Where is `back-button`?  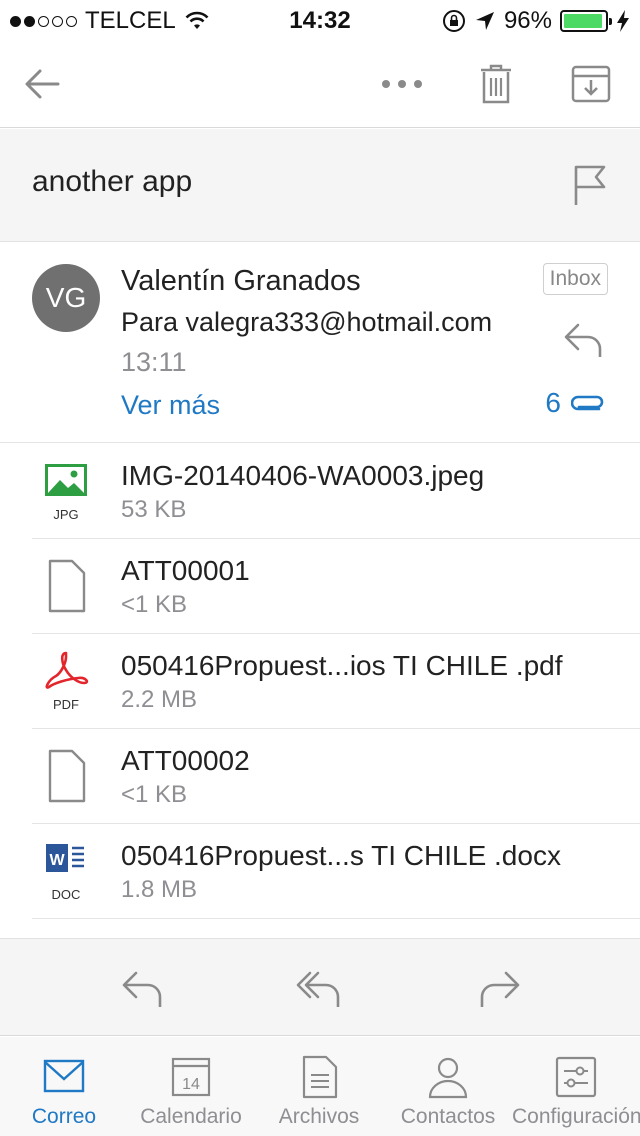
back-button is located at coordinates (42, 84).